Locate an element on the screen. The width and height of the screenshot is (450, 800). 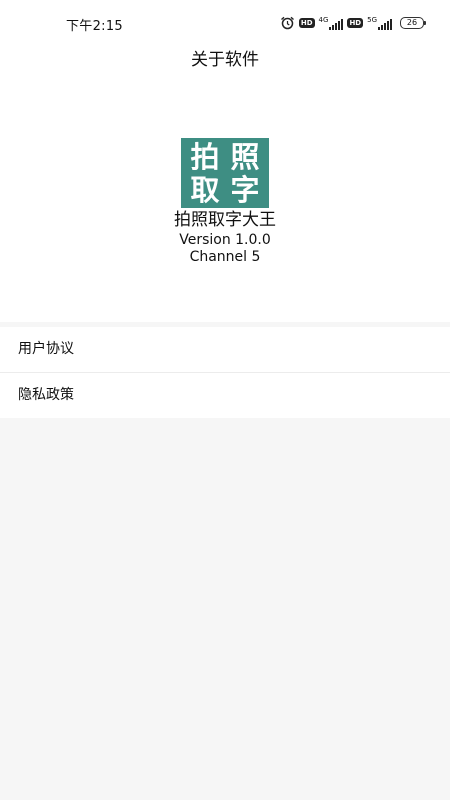
menu-item-label: 隐私政策 is located at coordinates (46, 395).